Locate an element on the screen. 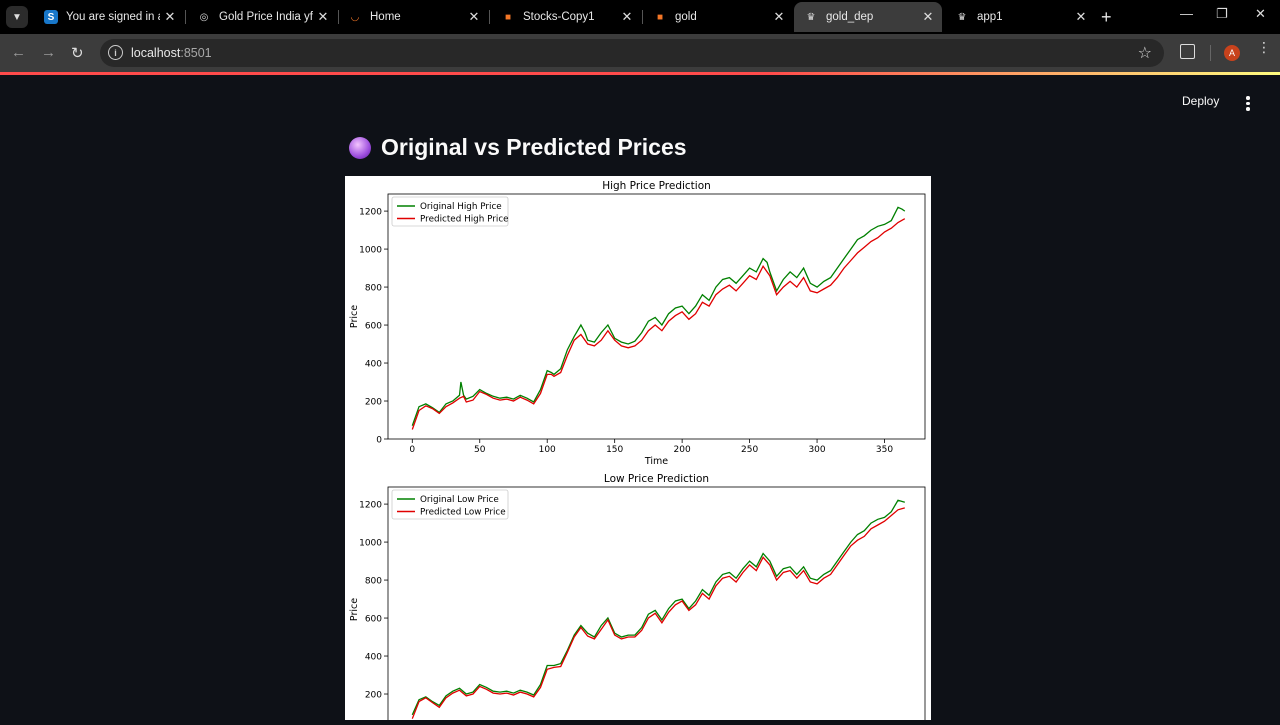  x-tick-label: 150 is located at coordinates (614, 450).